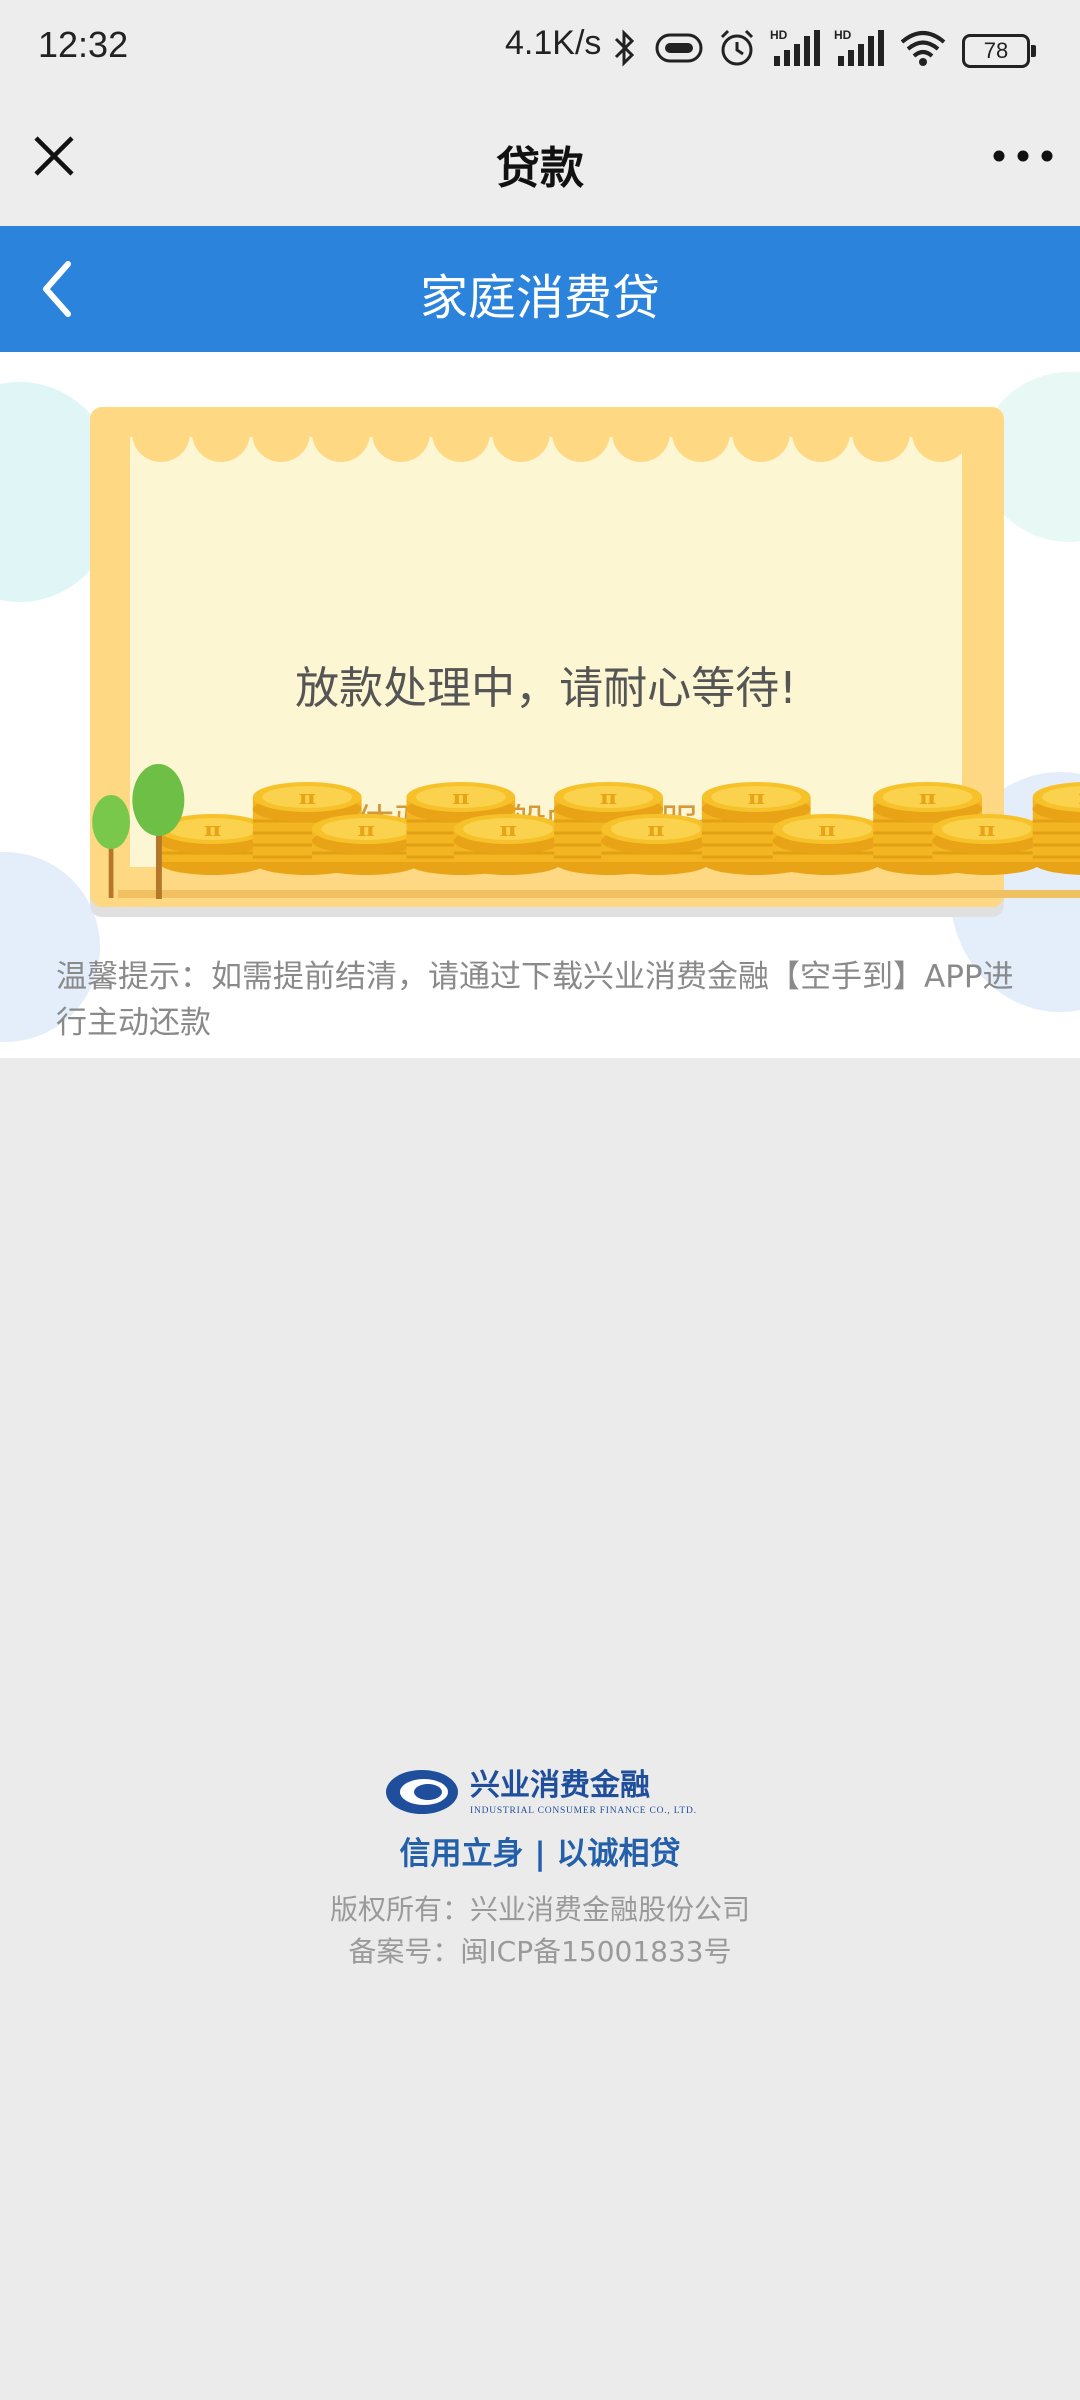 This screenshot has width=1080, height=2400. Describe the element at coordinates (859, 47) in the screenshot. I see `signal-hd-icon-2: HD` at that location.